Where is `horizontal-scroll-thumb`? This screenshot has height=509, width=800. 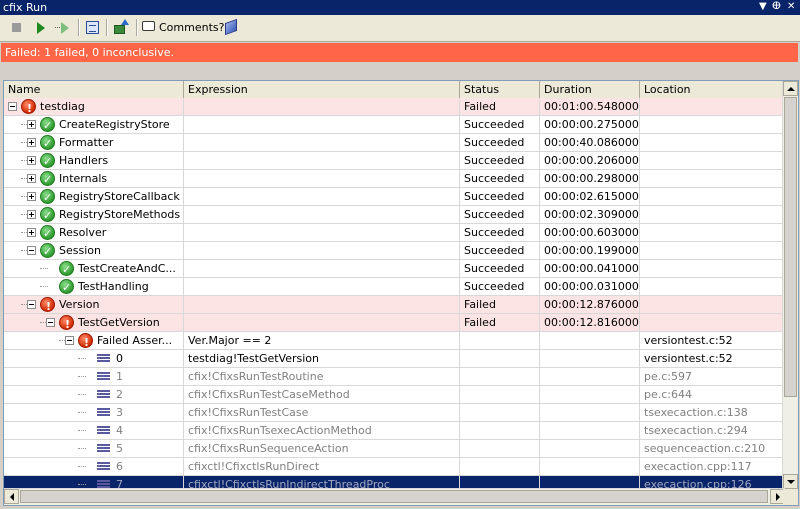 horizontal-scroll-thumb is located at coordinates (394, 496).